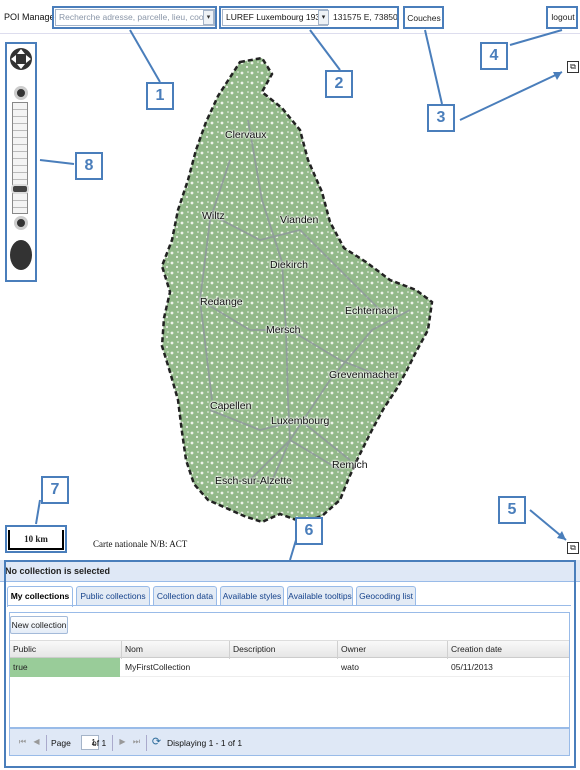 This screenshot has height=770, width=580. Describe the element at coordinates (221, 302) in the screenshot. I see `town-label: Redange` at that location.